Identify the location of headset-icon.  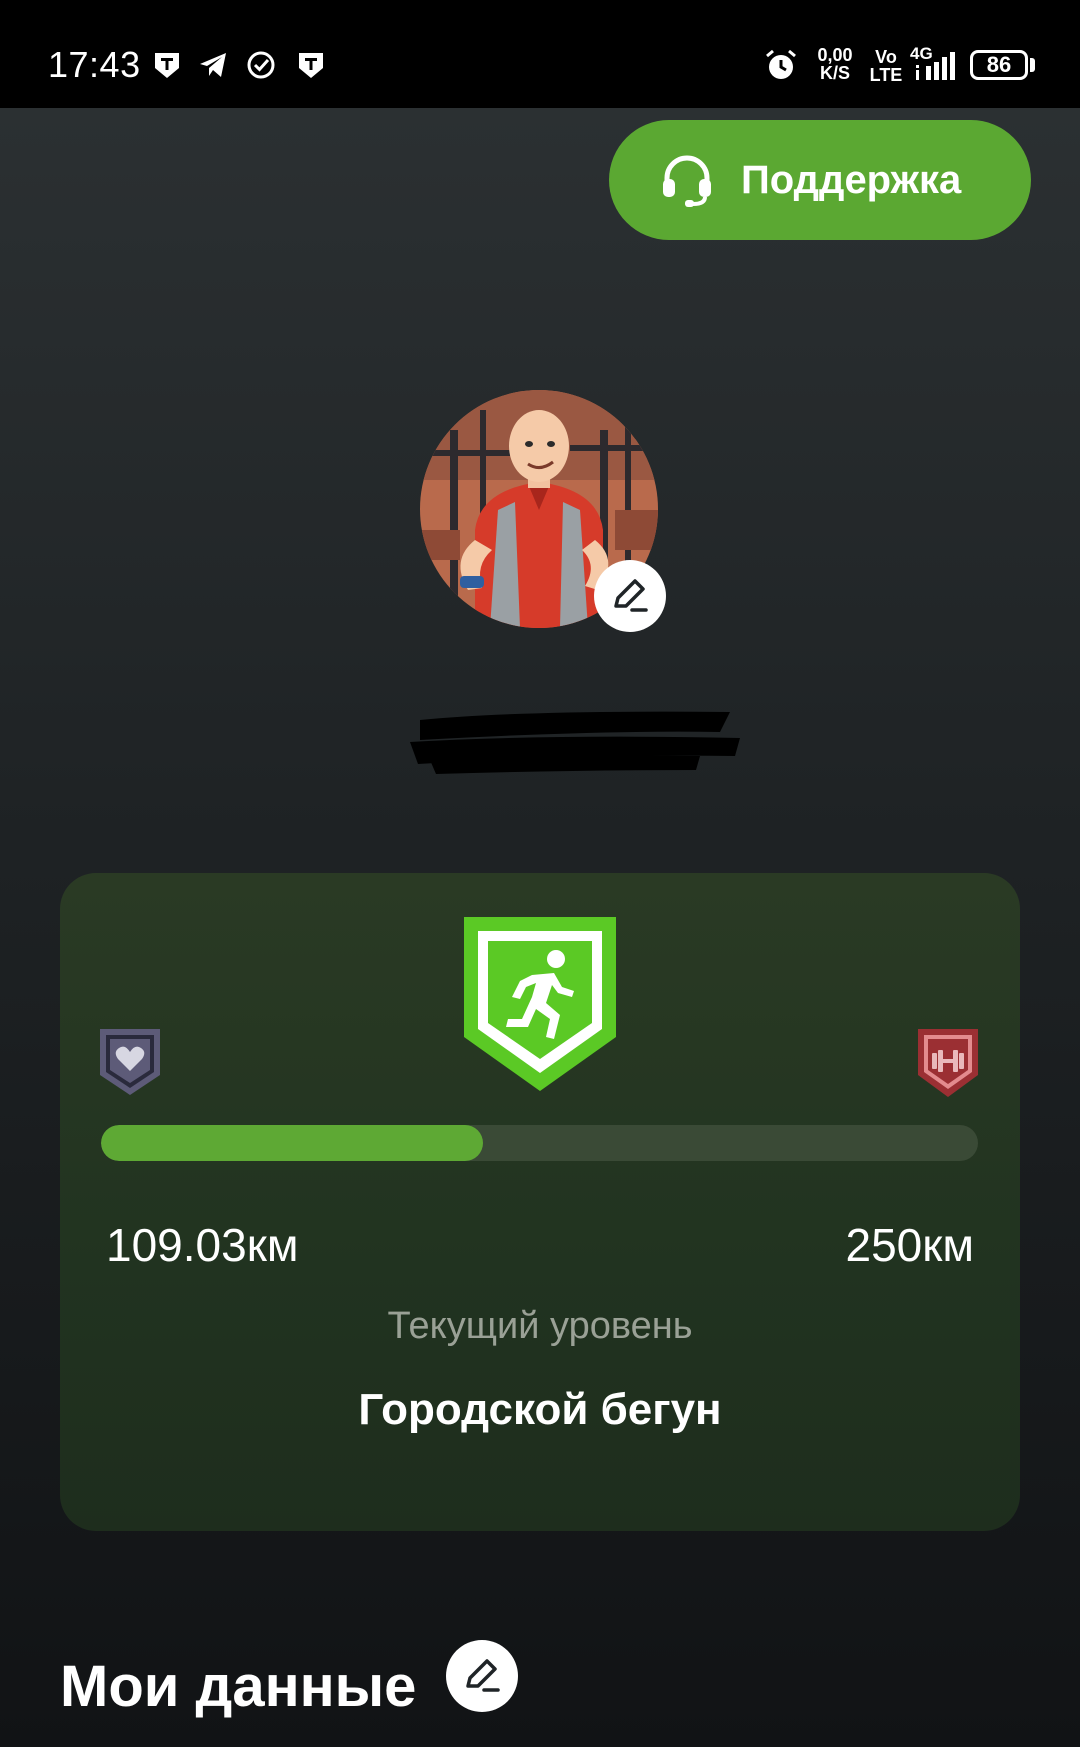
(687, 181).